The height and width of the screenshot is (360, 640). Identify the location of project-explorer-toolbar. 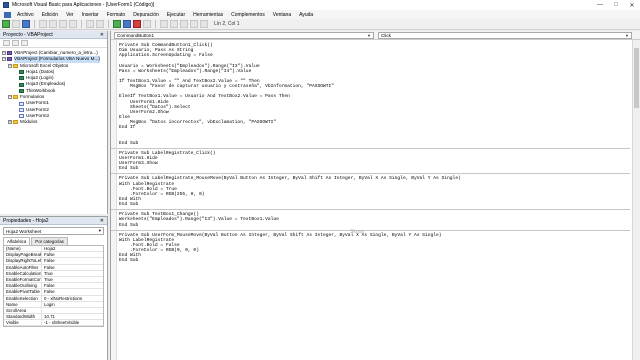
(53, 43).